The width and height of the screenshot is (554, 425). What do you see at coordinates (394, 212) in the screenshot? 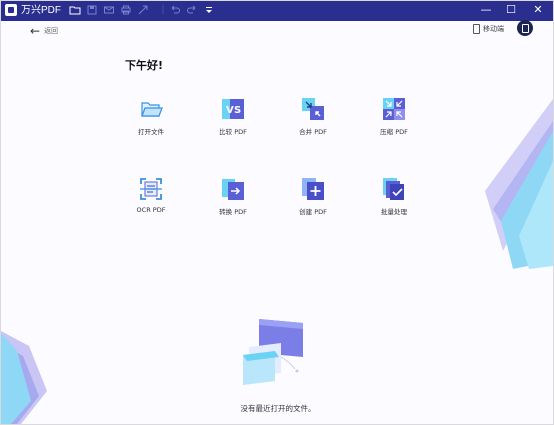
I see `tool-label: 批量处理` at bounding box center [394, 212].